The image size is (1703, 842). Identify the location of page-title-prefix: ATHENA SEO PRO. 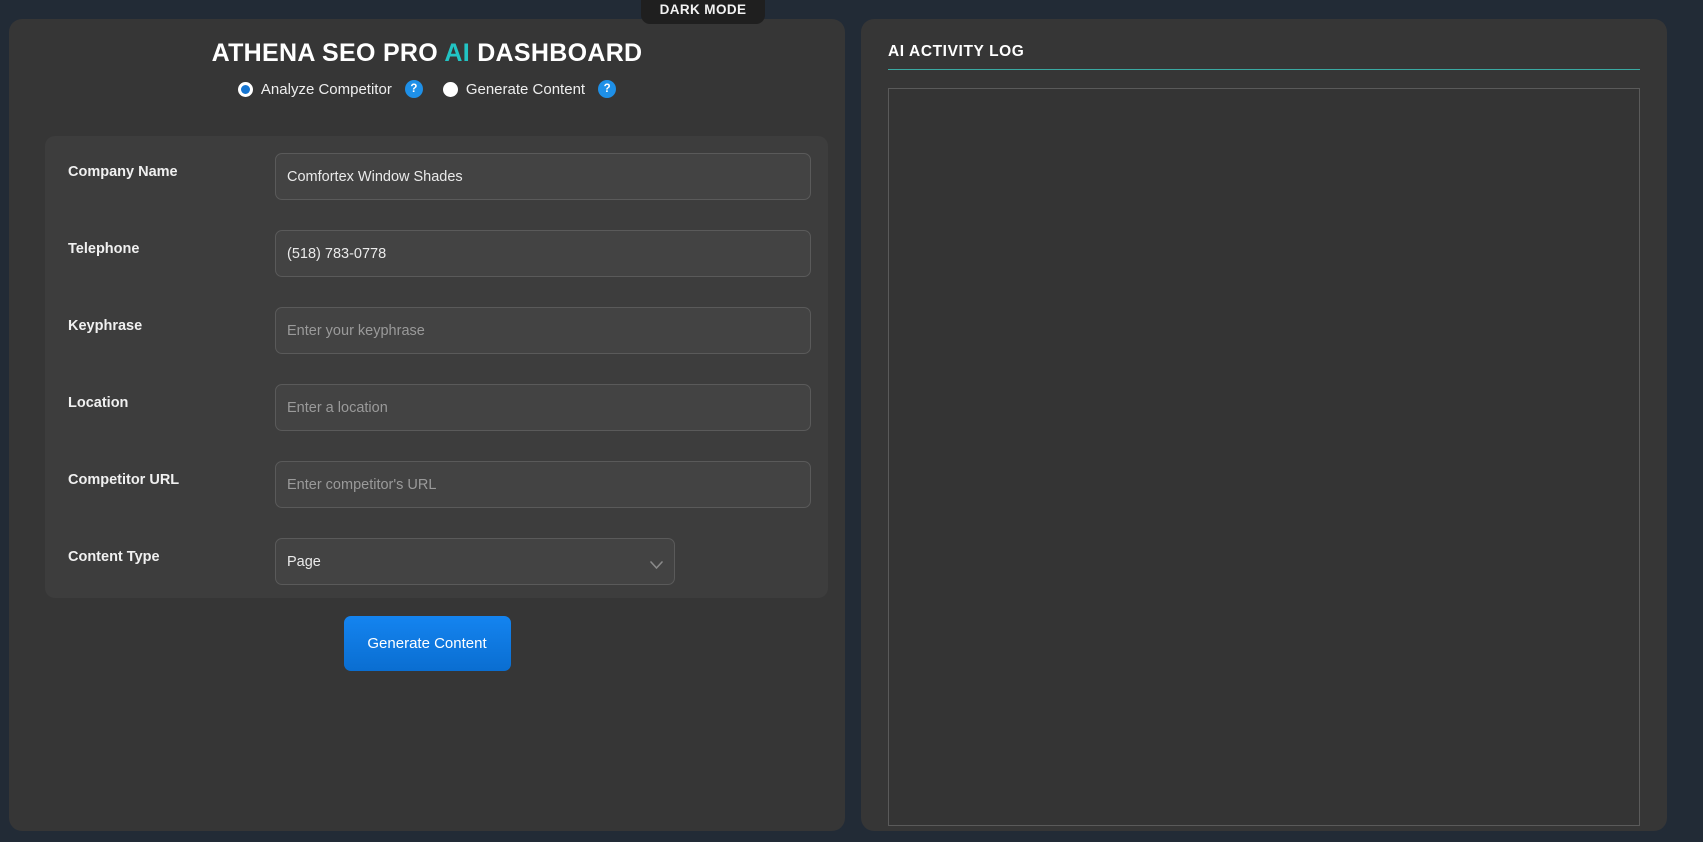
(328, 53).